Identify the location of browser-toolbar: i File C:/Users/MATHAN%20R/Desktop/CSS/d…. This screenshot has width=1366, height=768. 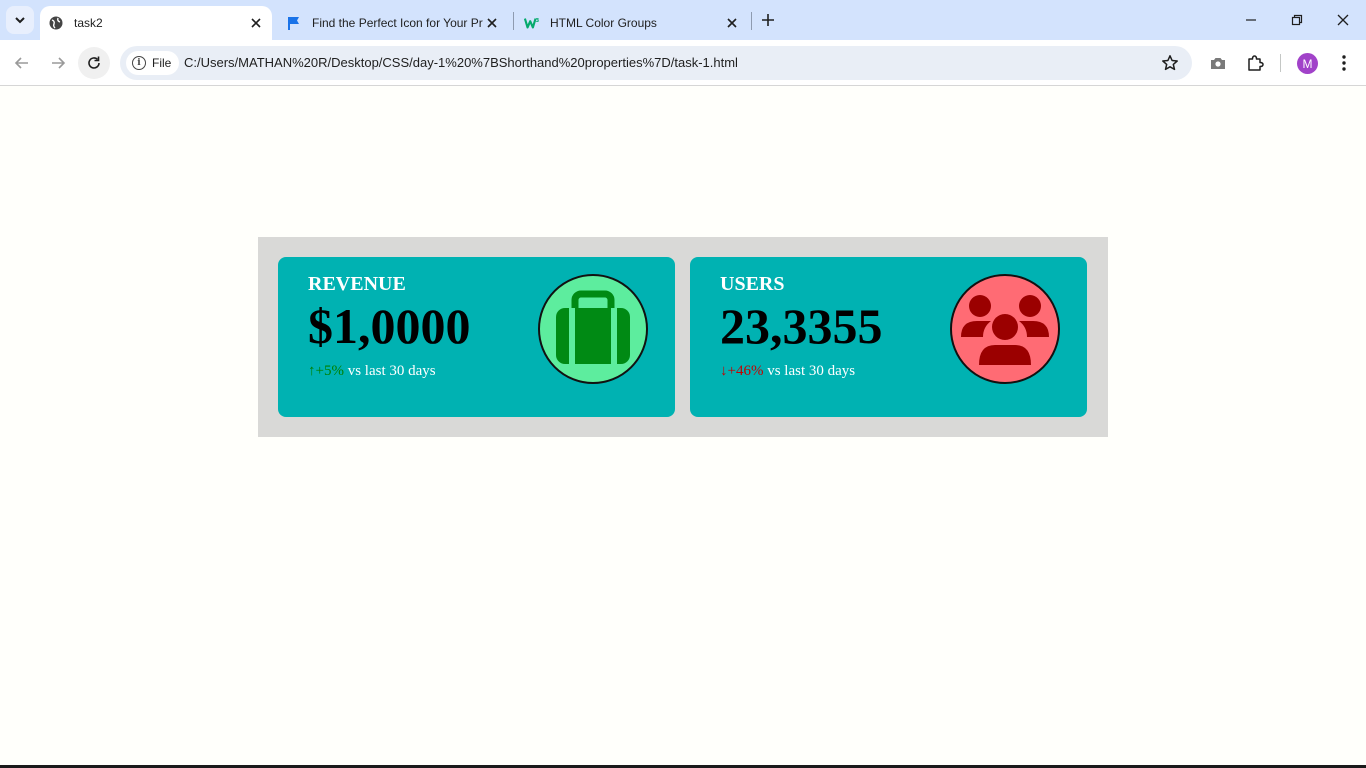
(683, 63).